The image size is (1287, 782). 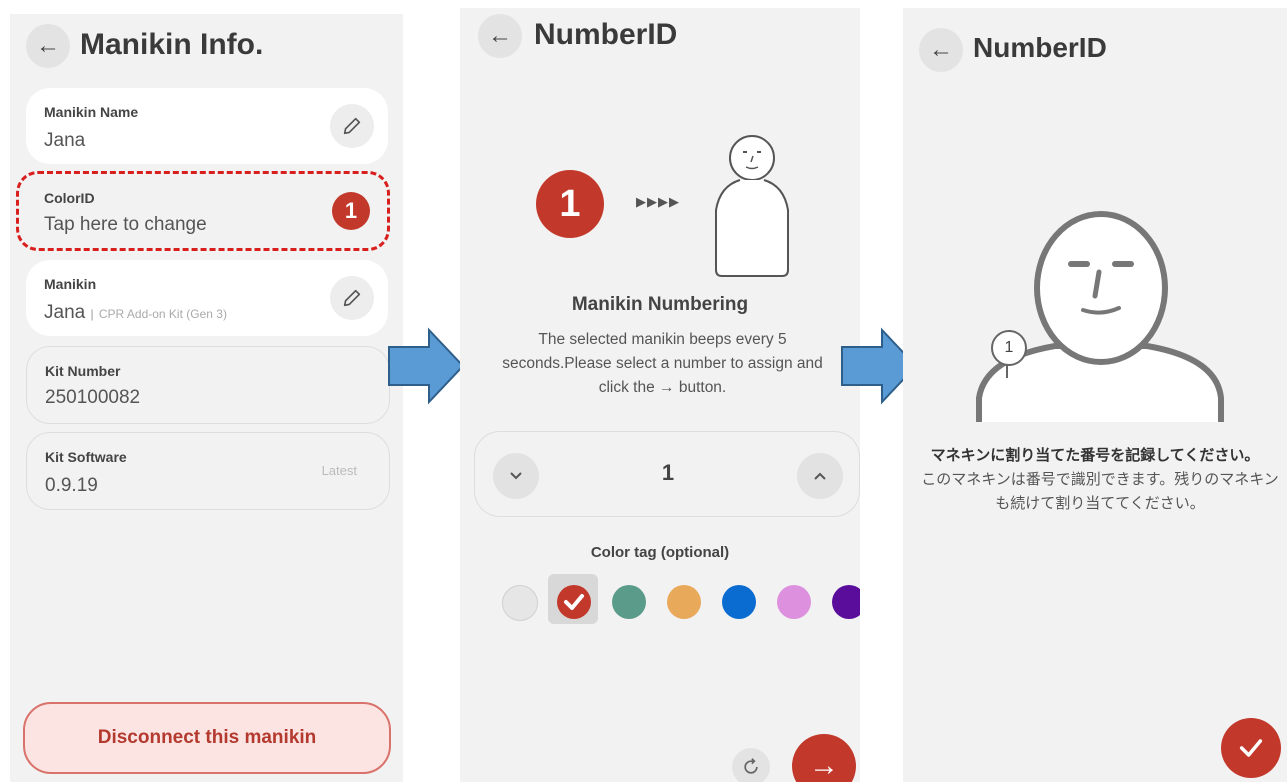 I want to click on instruction-text: このマネキンは番号で識別できます。残りのマネキンも続けて割り当ててください。, so click(x=1100, y=491).